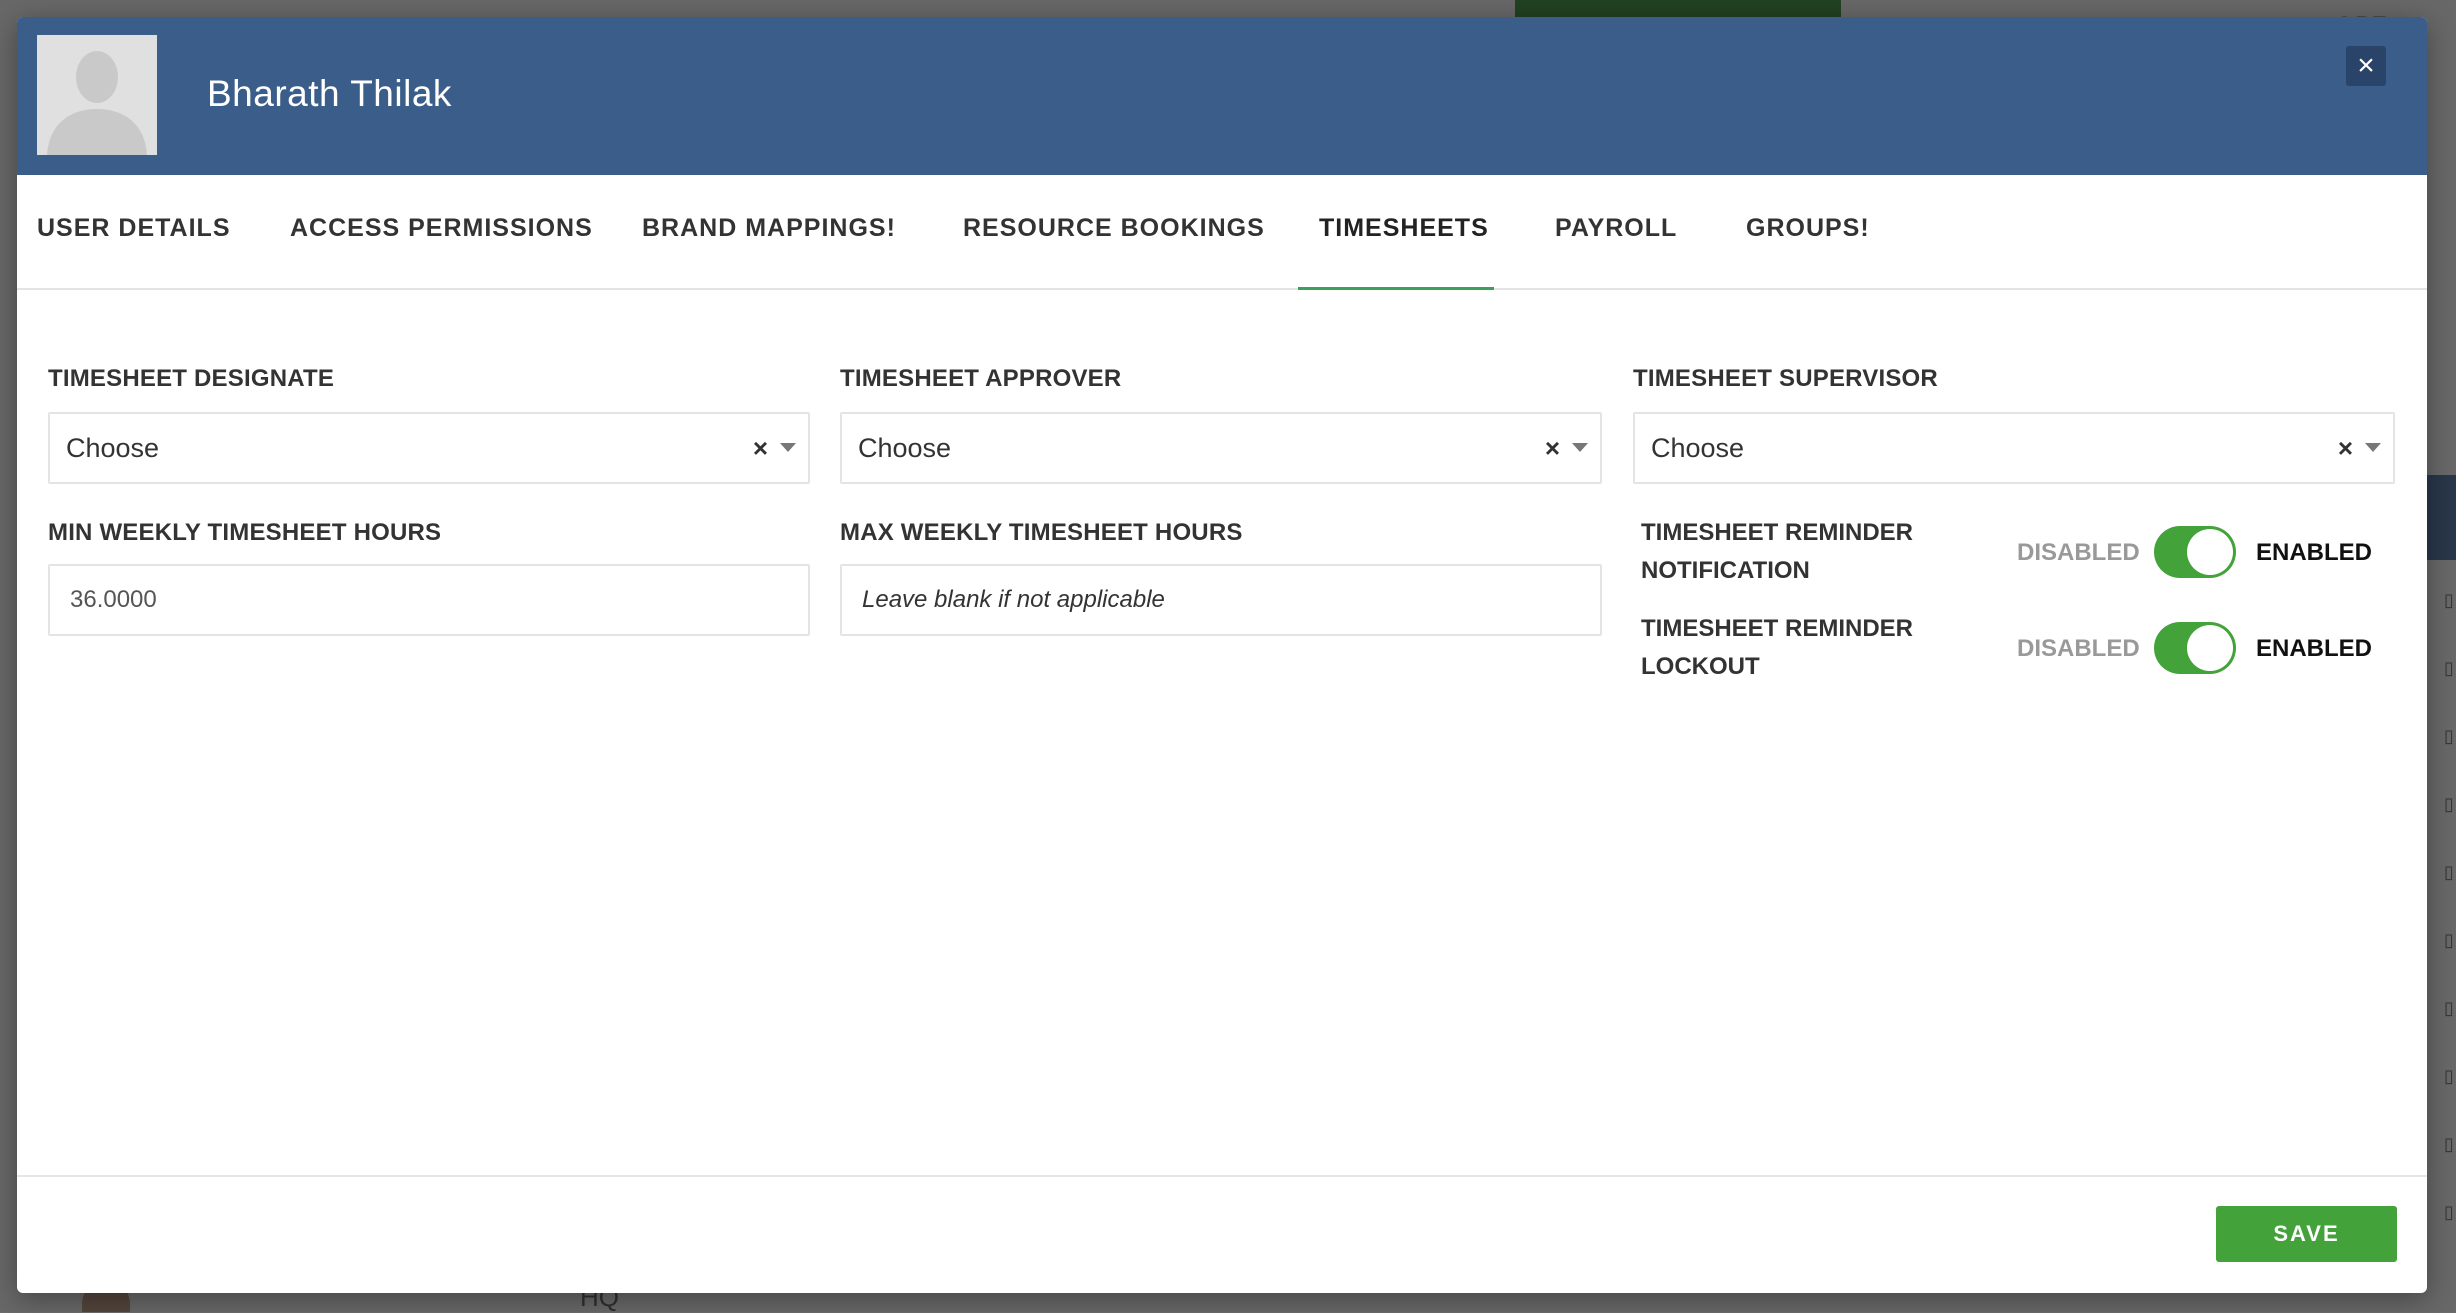 This screenshot has height=1313, width=2456. What do you see at coordinates (441, 232) in the screenshot?
I see `tab-access-permissions: ACCESS PERMISSIONS` at bounding box center [441, 232].